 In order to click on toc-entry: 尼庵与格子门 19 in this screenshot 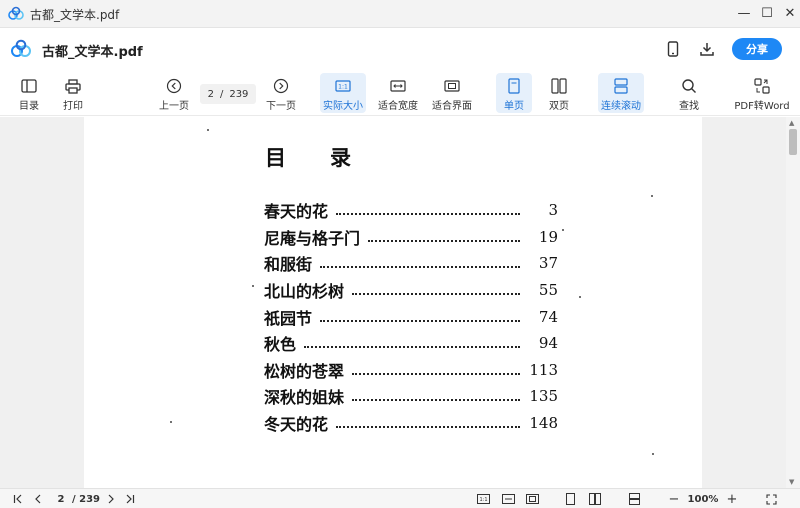, I will do `click(411, 237)`.